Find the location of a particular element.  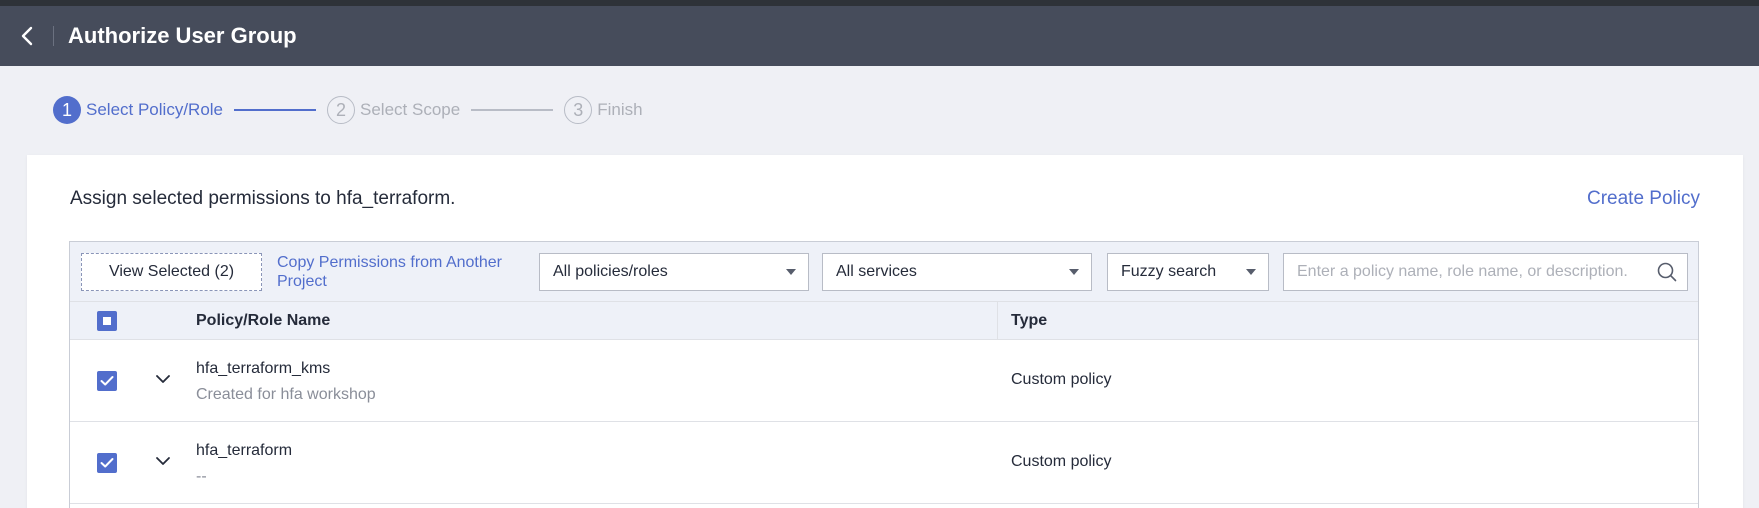

search-mode-value: Fuzzy search is located at coordinates (1169, 271).